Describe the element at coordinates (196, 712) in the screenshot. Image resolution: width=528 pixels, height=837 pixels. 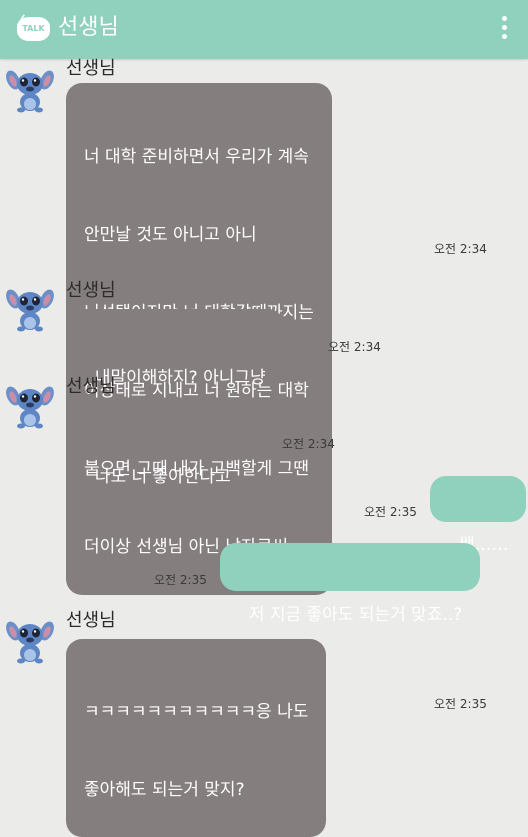
I see `message-text: ㅋㅋㅋㅋㅋㅋㅋㅋㅋㅋㅋ응 나도` at that location.